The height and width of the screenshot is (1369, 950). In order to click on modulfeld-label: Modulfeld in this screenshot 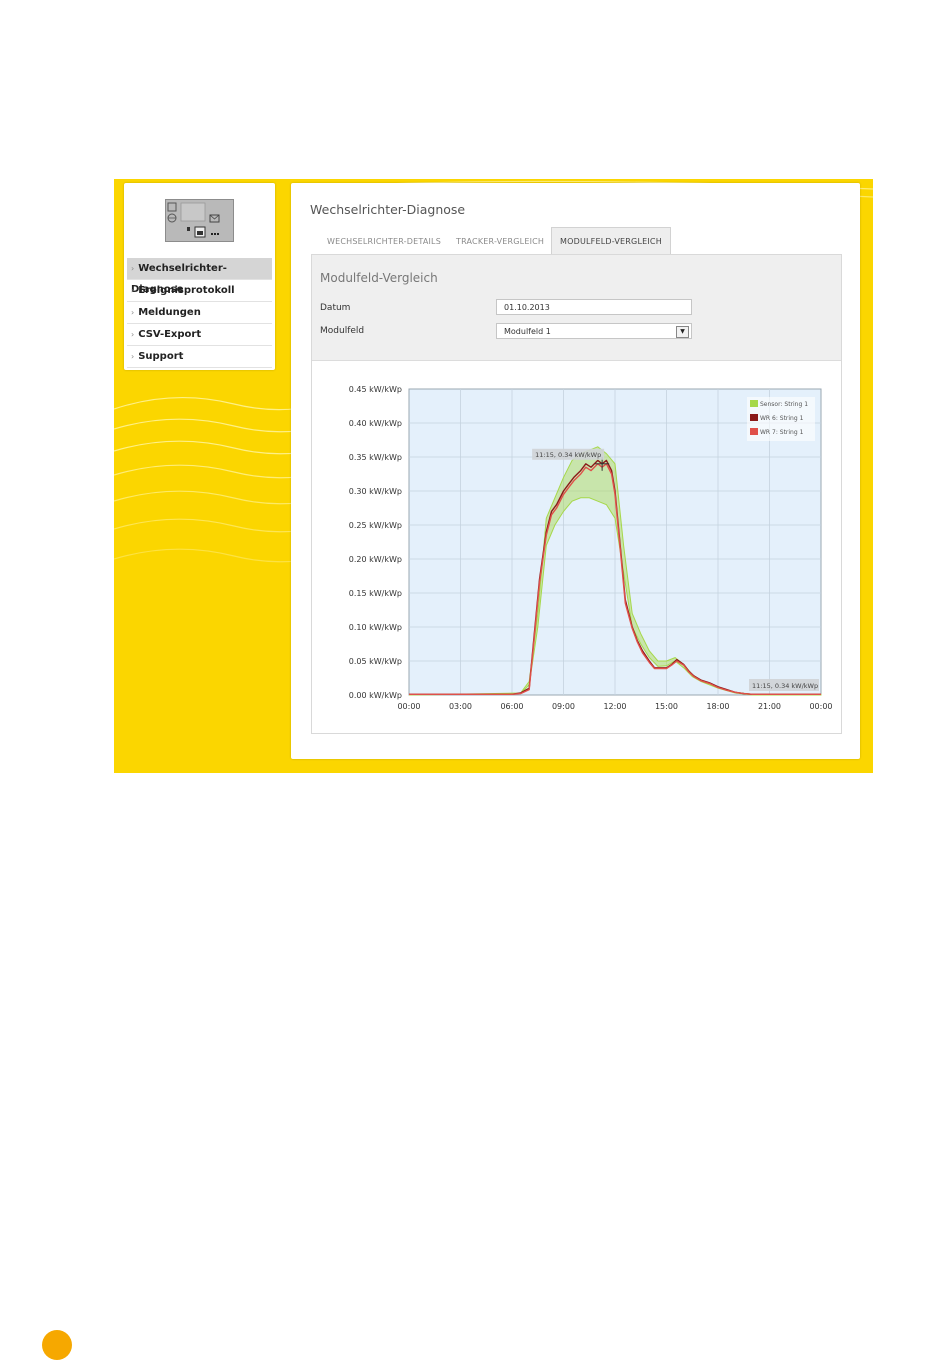, I will do `click(342, 331)`.